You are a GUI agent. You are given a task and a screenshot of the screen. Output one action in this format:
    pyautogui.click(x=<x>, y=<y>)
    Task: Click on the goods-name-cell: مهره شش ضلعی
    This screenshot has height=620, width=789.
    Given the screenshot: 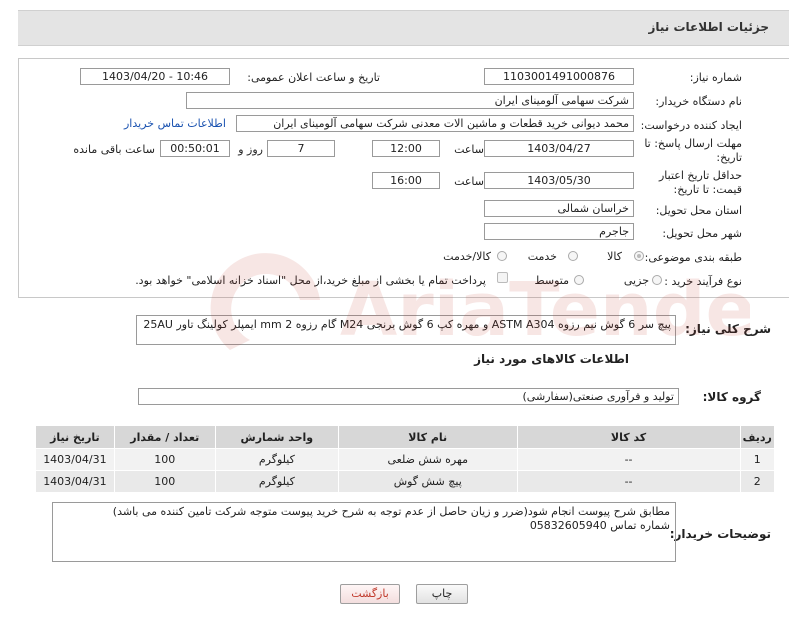 What is the action you would take?
    pyautogui.click(x=427, y=459)
    